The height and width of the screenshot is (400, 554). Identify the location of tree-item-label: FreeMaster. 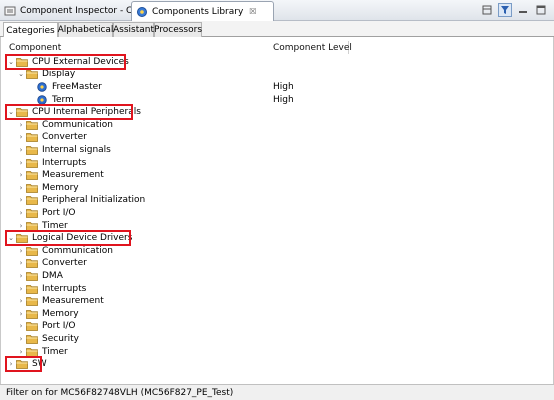
(77, 86).